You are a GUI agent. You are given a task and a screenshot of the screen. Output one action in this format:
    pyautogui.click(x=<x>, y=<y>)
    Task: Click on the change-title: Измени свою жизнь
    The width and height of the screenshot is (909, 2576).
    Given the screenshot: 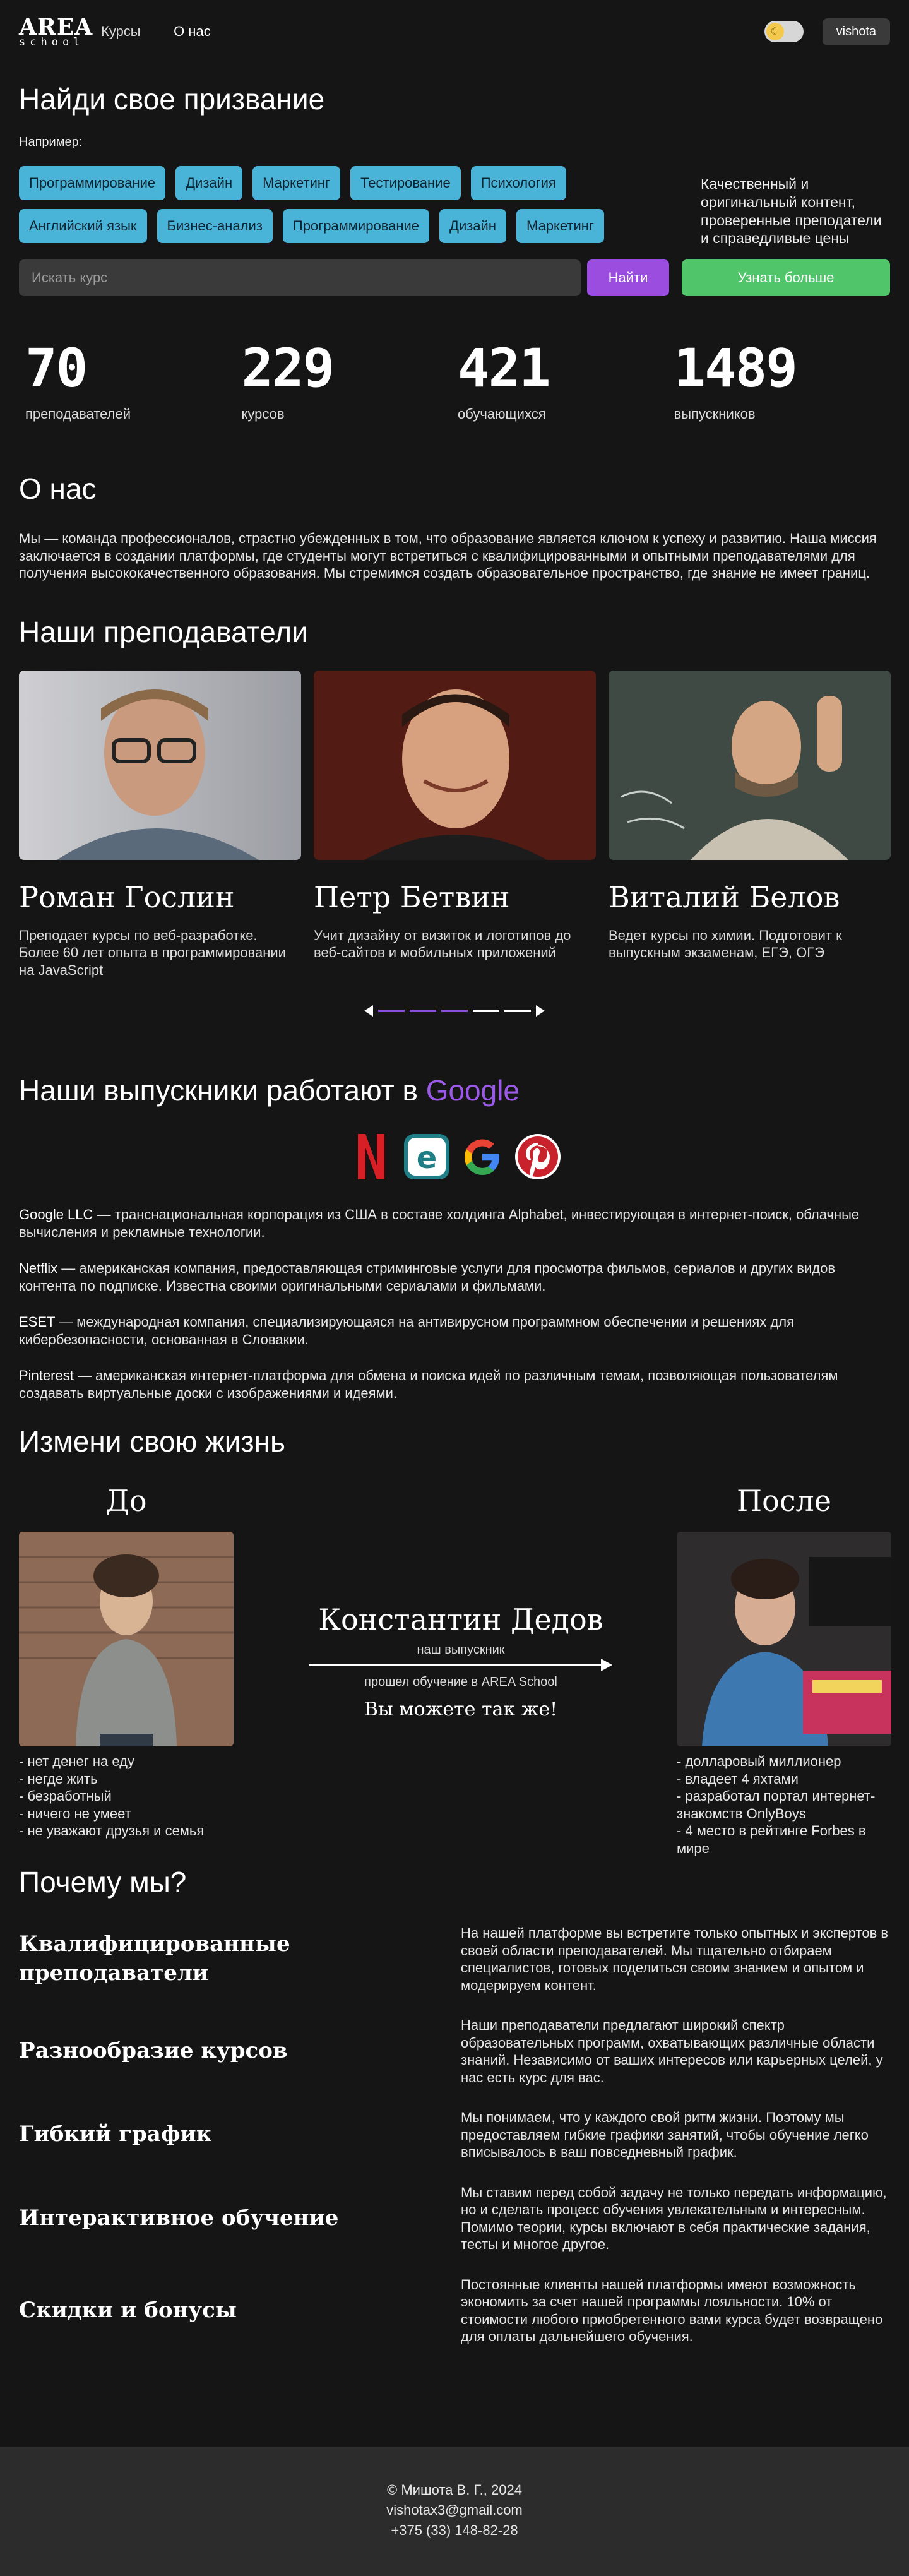 What is the action you would take?
    pyautogui.click(x=152, y=1441)
    